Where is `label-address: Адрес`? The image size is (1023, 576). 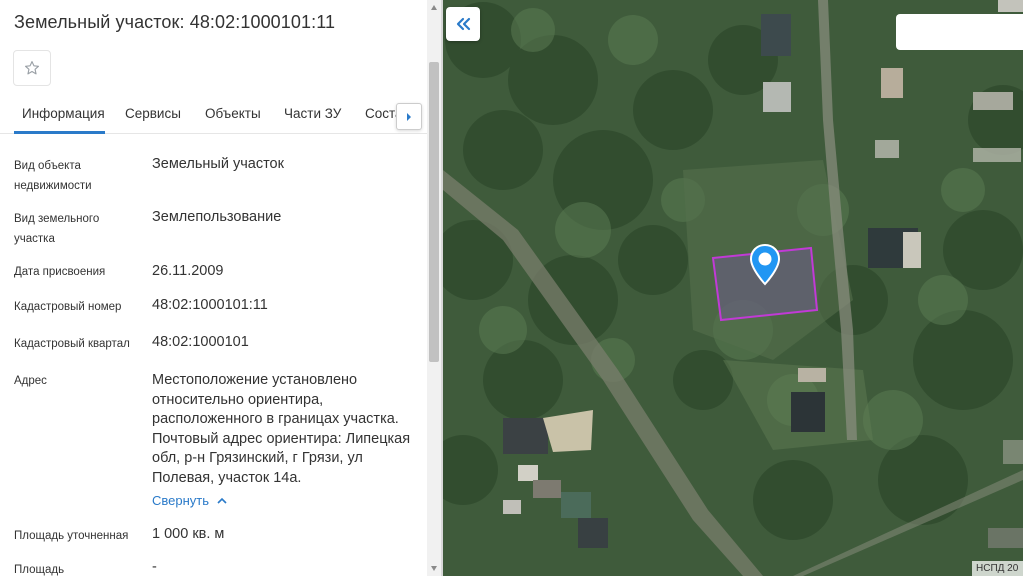 label-address: Адрес is located at coordinates (30, 381).